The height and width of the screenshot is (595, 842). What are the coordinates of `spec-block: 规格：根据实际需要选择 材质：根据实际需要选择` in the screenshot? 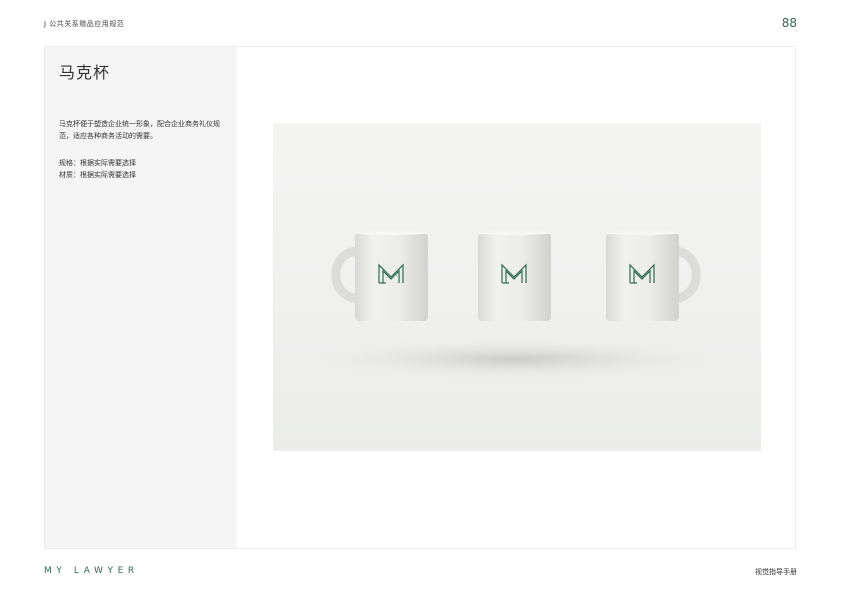 It's located at (144, 169).